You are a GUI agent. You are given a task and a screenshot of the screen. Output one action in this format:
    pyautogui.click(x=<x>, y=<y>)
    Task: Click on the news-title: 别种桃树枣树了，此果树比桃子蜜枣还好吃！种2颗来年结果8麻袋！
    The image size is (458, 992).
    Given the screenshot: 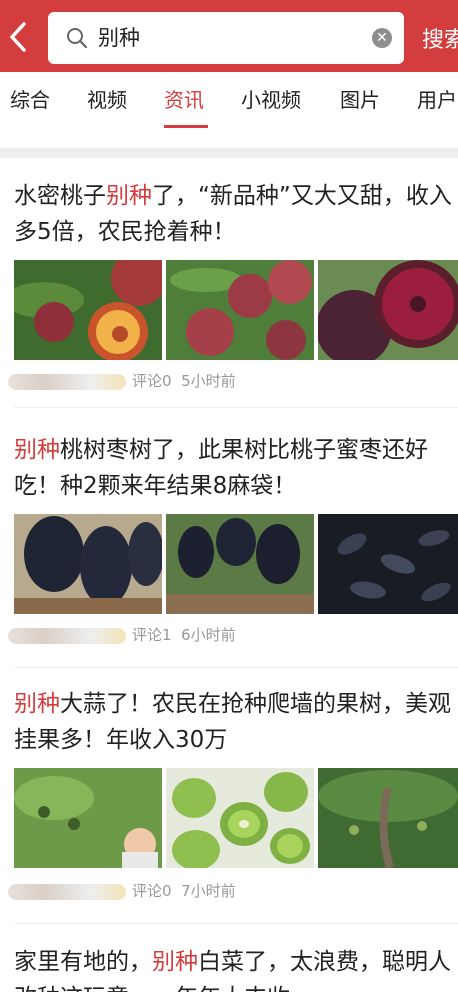 What is the action you would take?
    pyautogui.click(x=234, y=468)
    